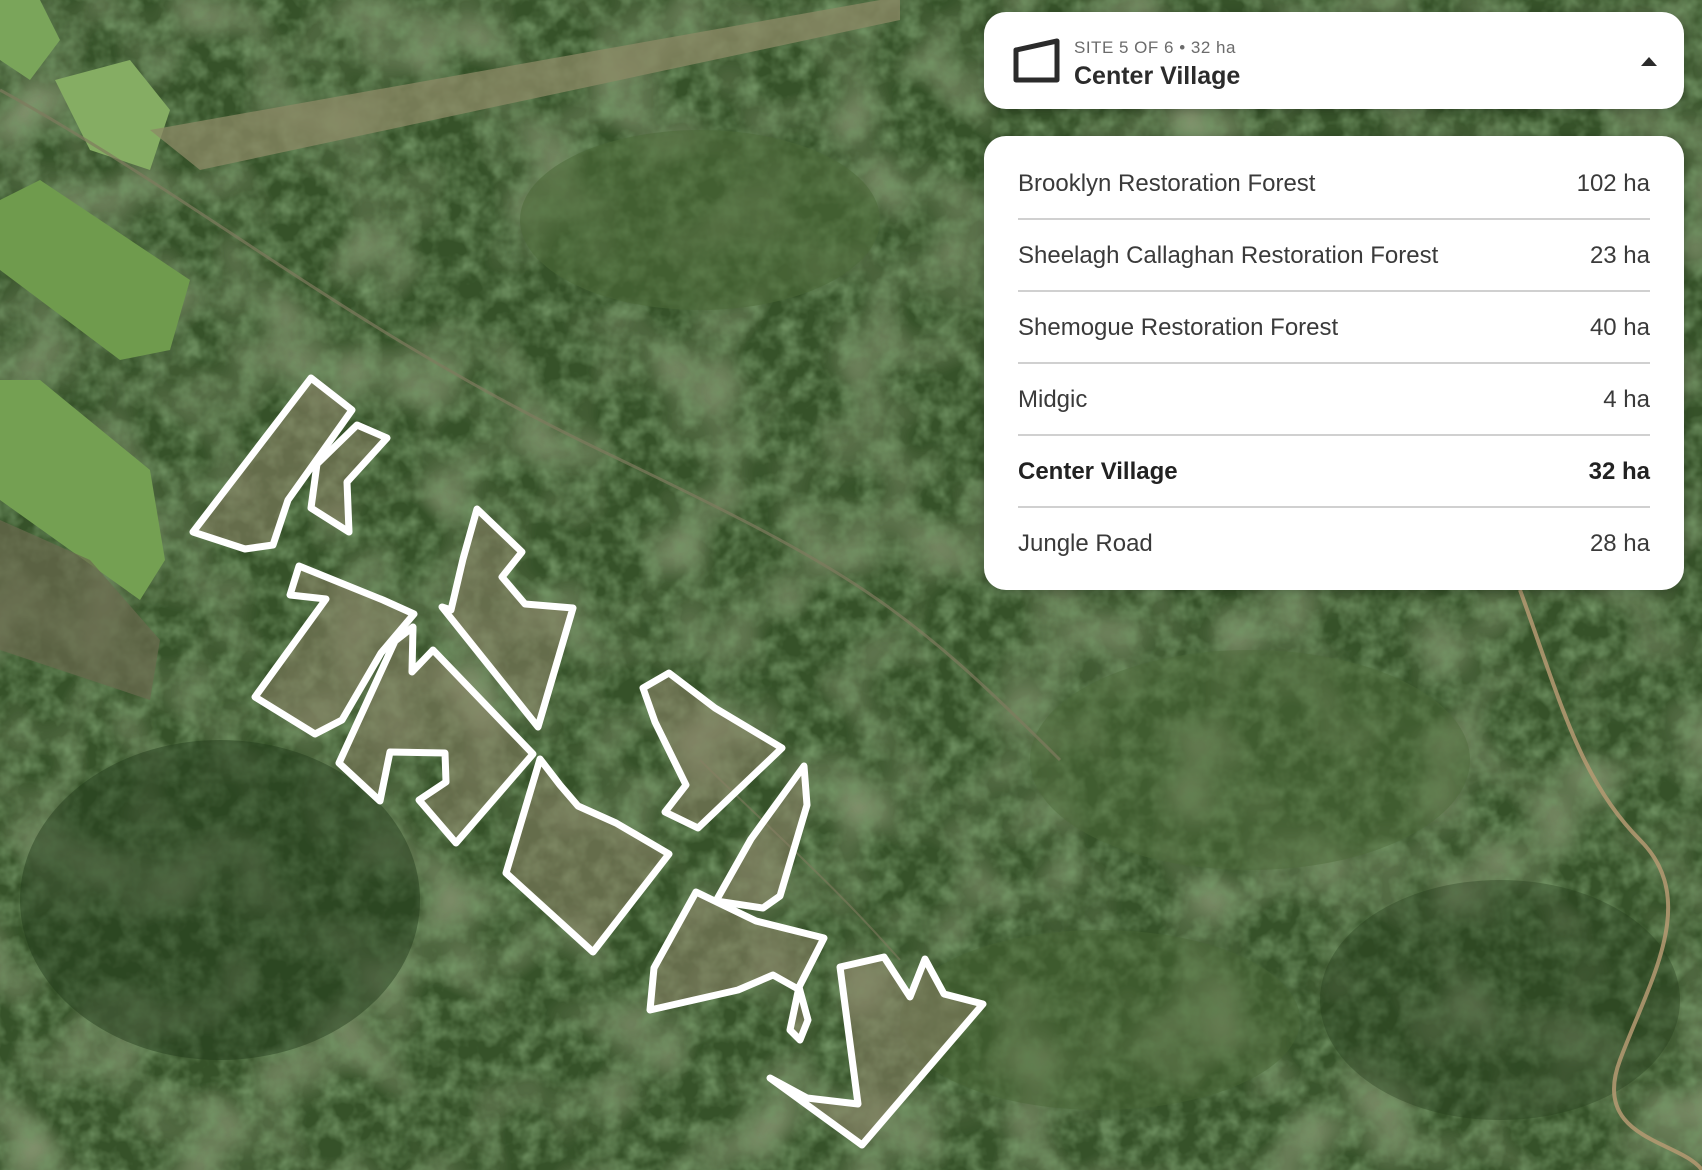 The image size is (1702, 1170). Describe the element at coordinates (1334, 60) in the screenshot. I see `selected-site-card: SITE 5 OF 6 • 32 ha Center Village` at that location.